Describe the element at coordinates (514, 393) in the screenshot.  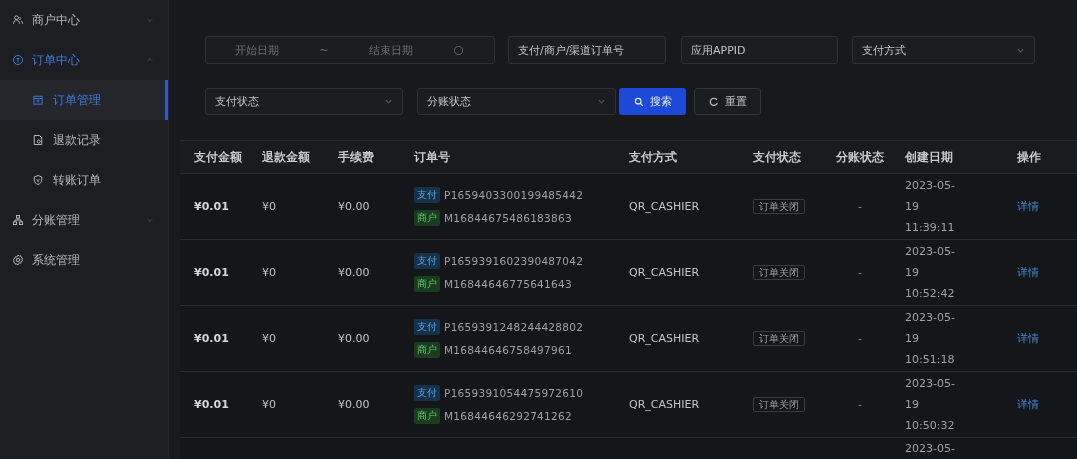
I see `order-number: P1659391054475972610` at that location.